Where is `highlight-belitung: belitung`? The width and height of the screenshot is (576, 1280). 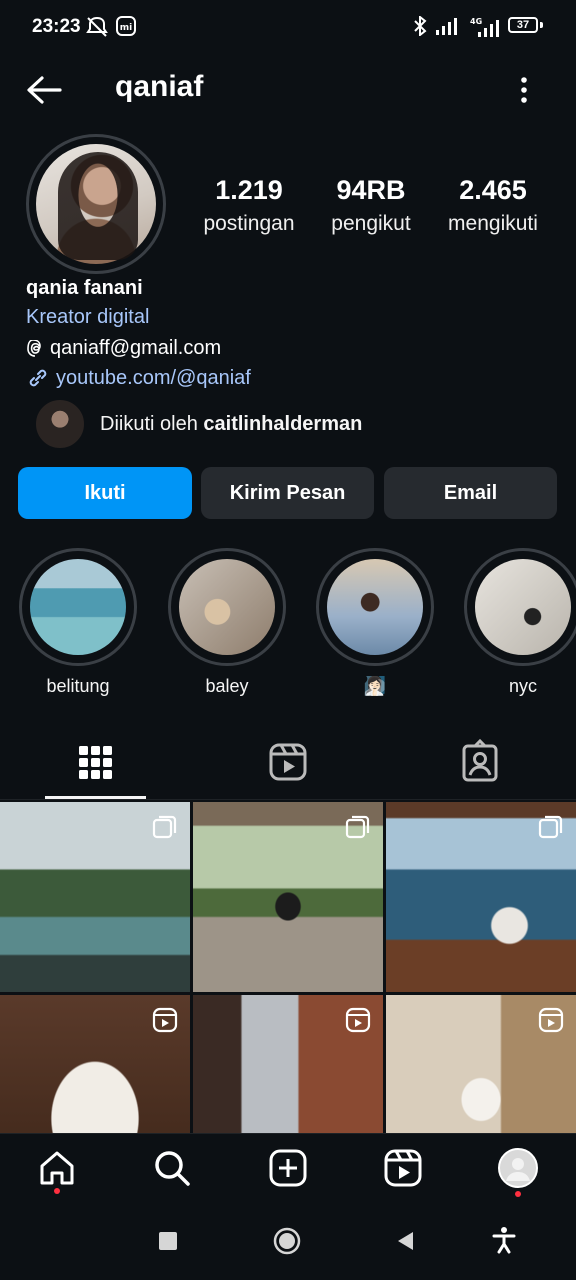 highlight-belitung: belitung is located at coordinates (78, 622).